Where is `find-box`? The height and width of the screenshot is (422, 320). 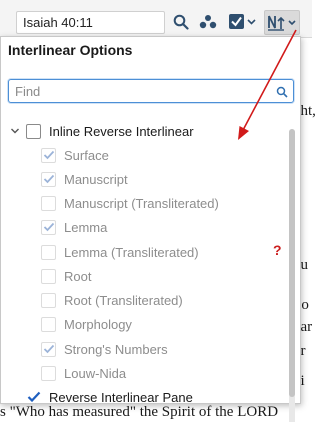
find-box is located at coordinates (151, 91).